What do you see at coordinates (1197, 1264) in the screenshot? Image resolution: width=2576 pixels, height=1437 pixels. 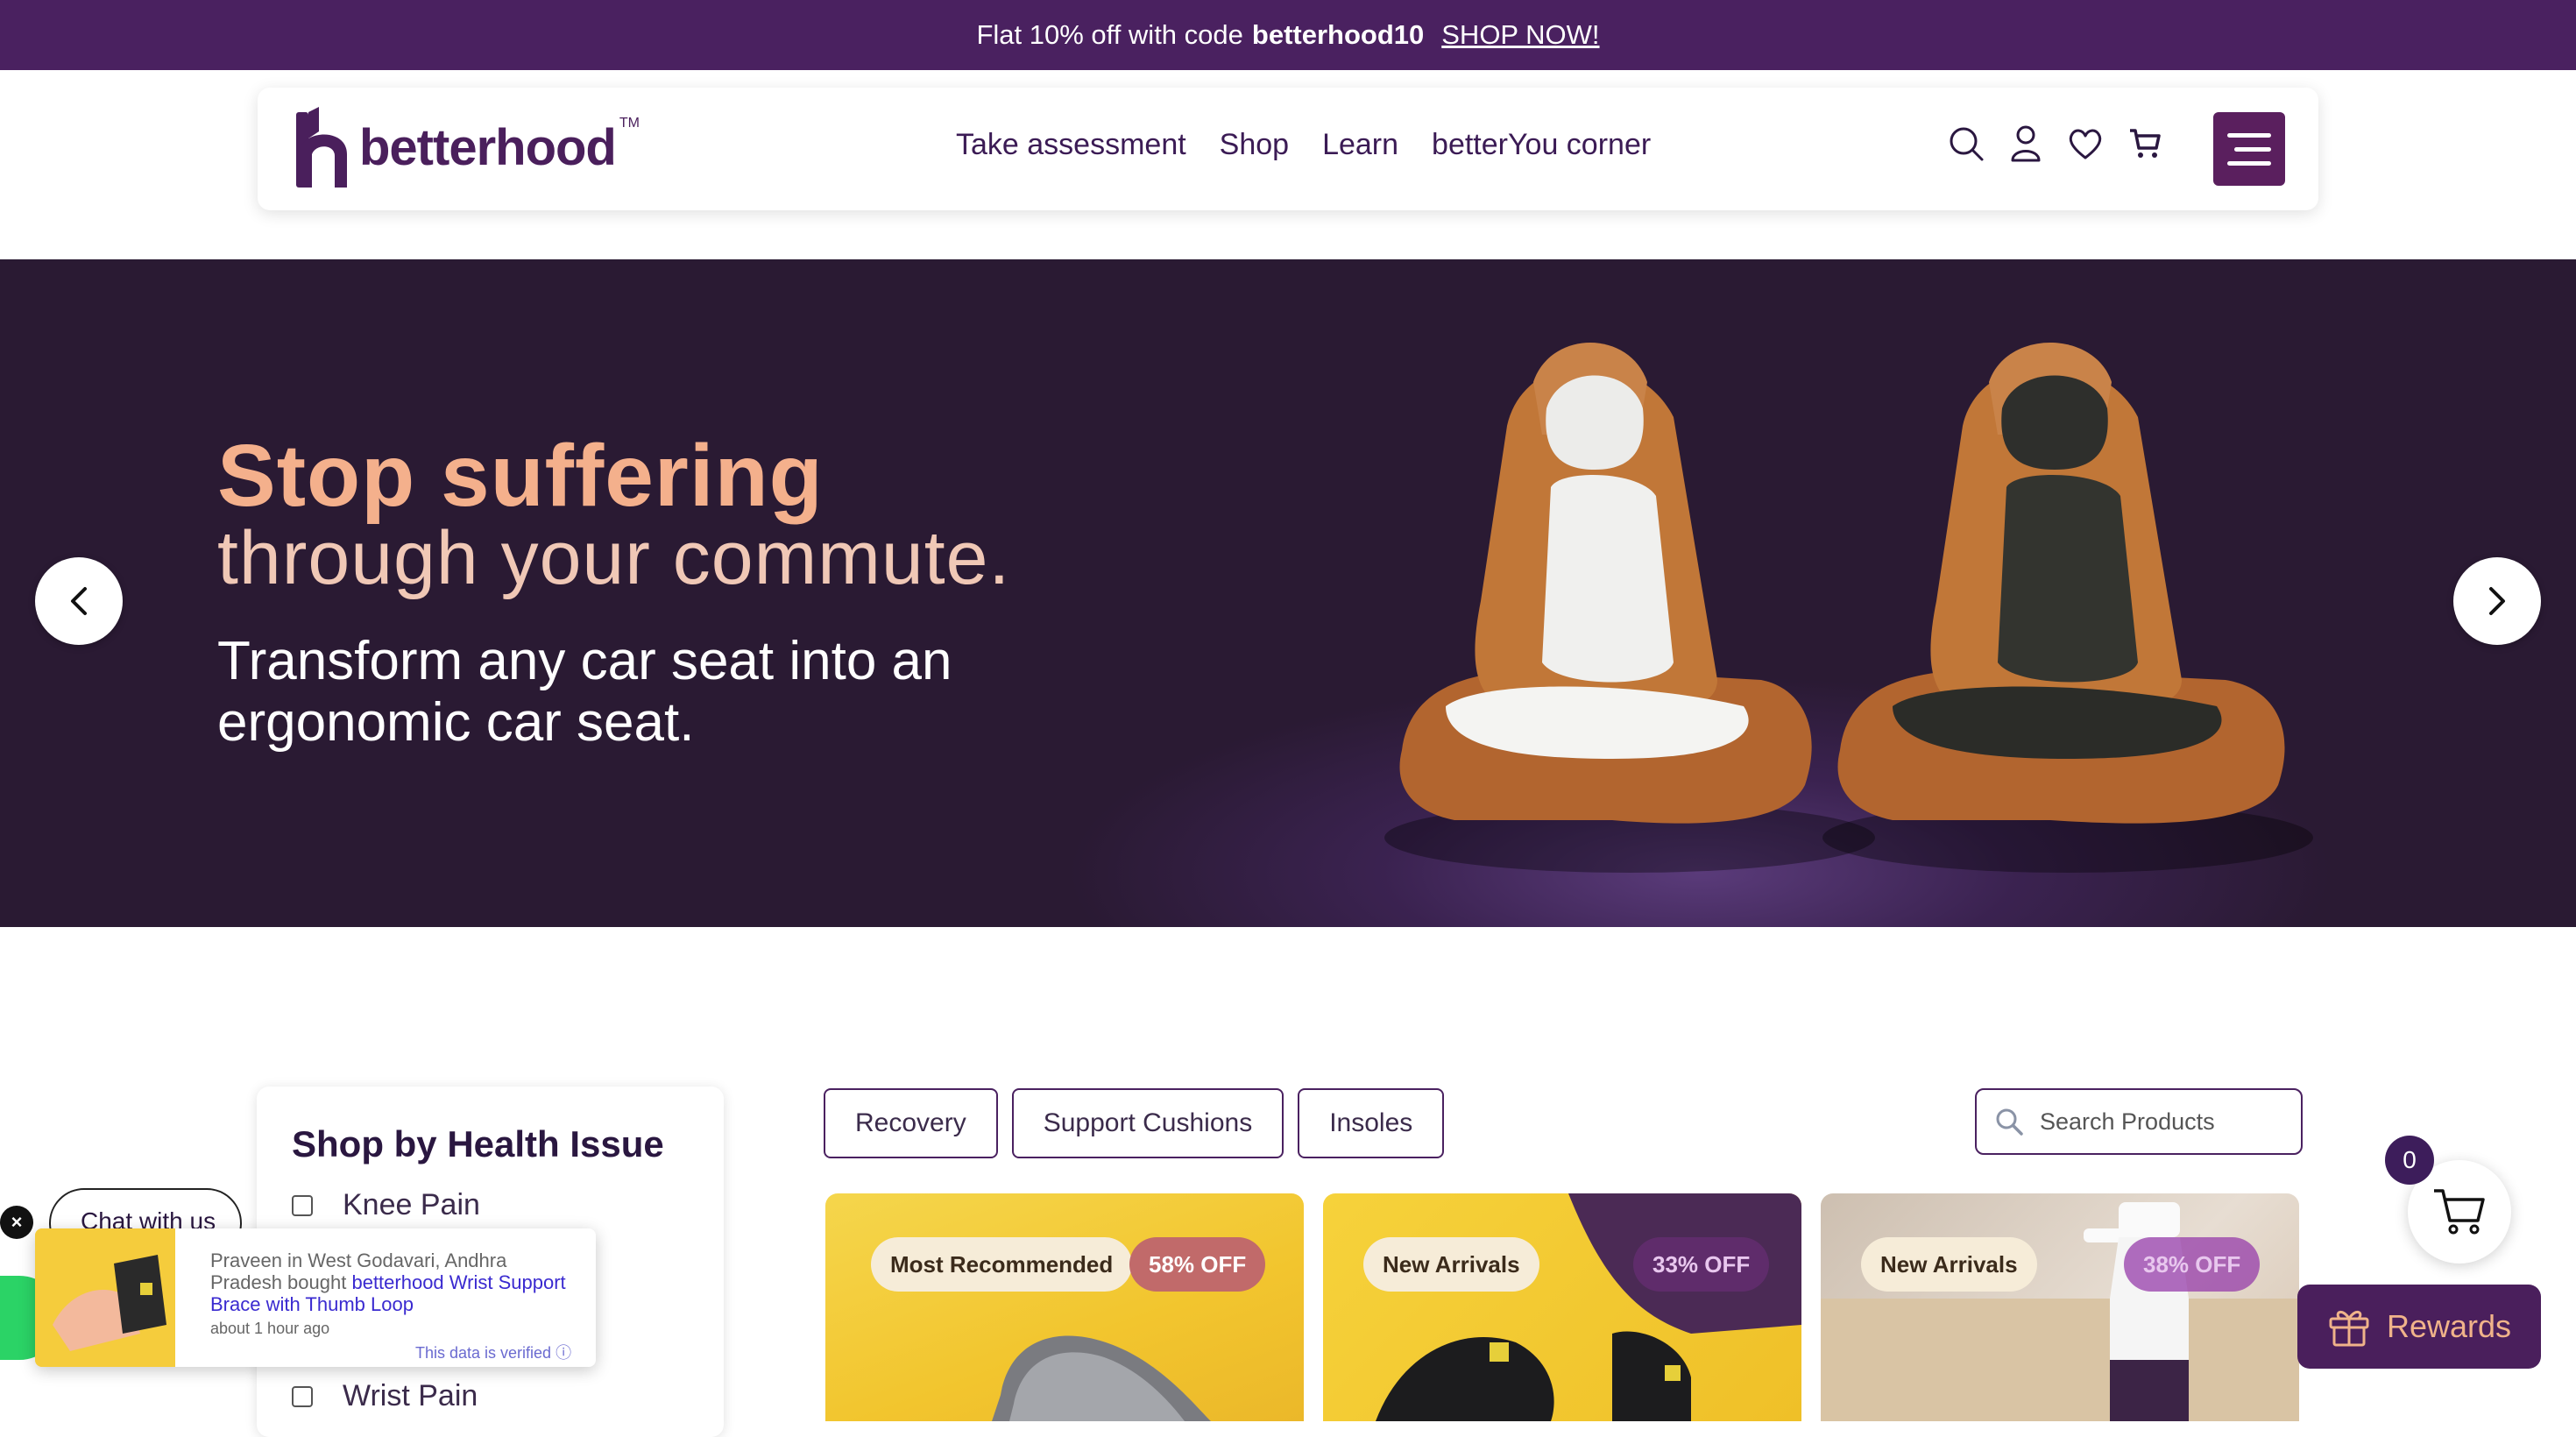 I see `discount-badge: 58% OFF` at bounding box center [1197, 1264].